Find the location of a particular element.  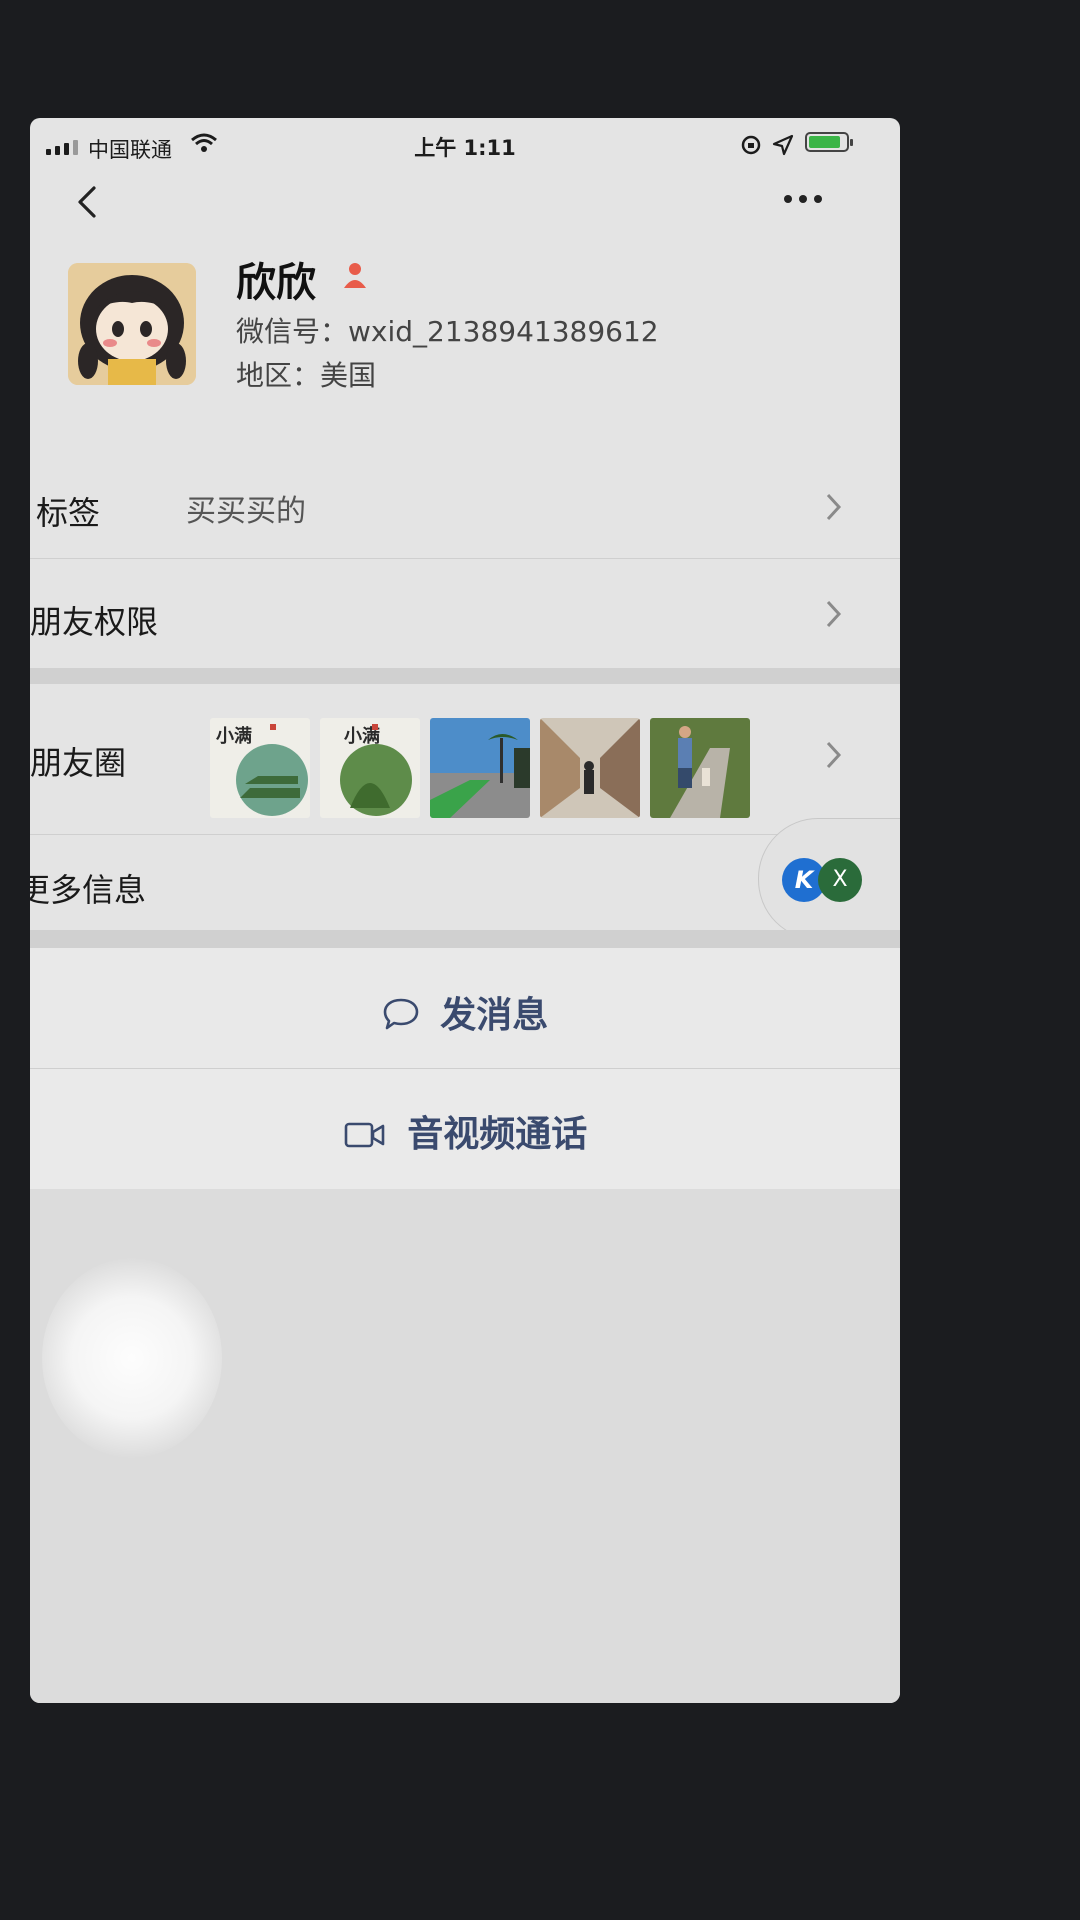

chat-bubble-icon is located at coordinates (401, 1014).